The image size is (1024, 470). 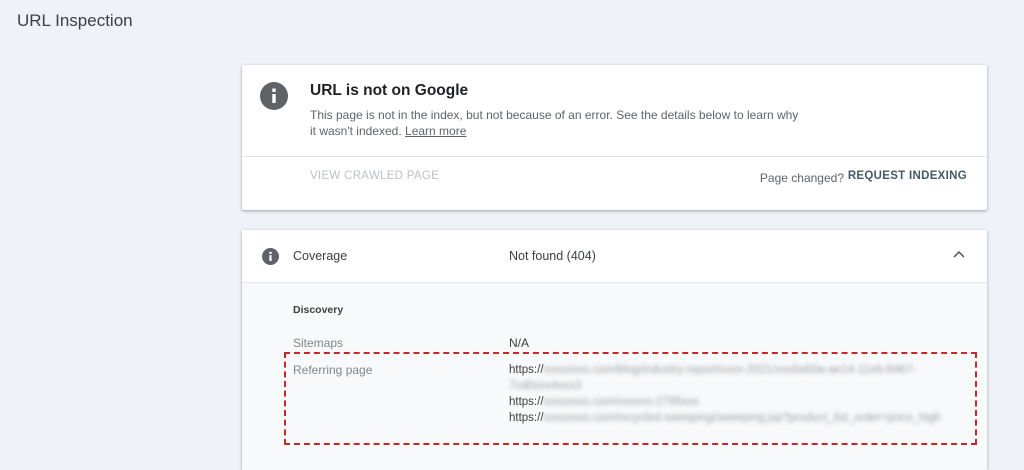 What do you see at coordinates (318, 310) in the screenshot?
I see `discovery-heading: Discovery` at bounding box center [318, 310].